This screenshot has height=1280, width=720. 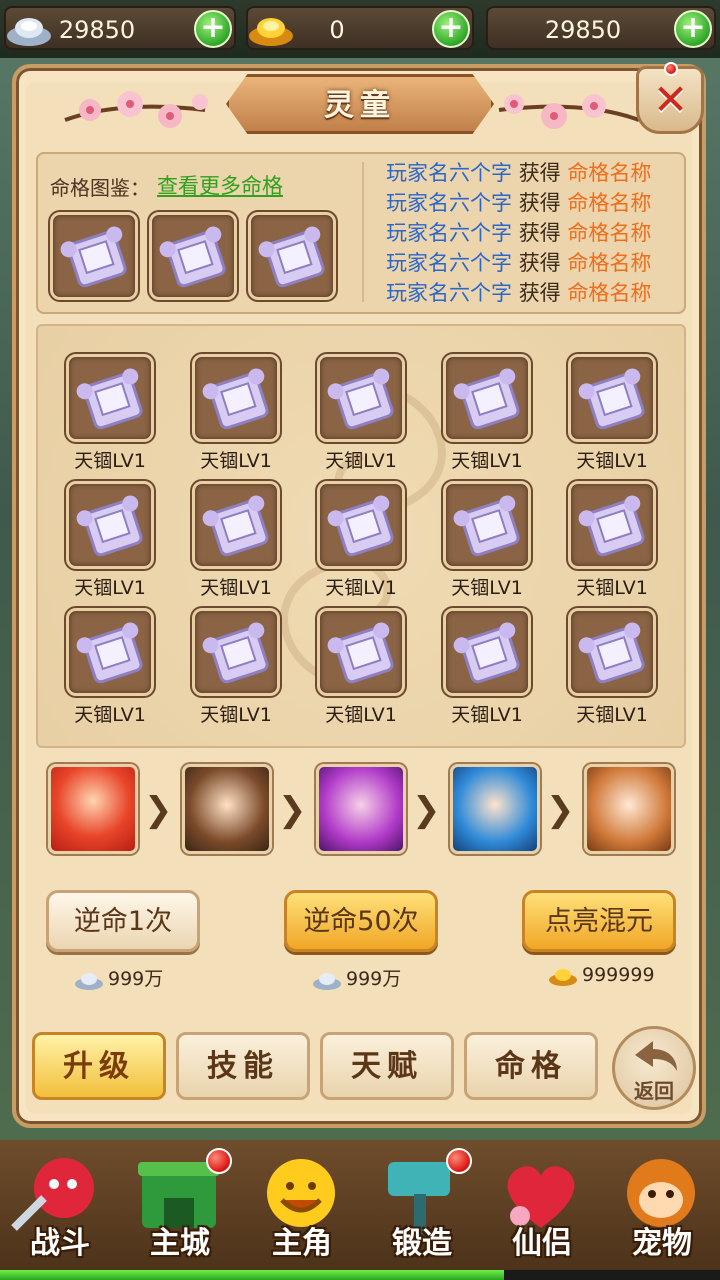 I want to click on tab-upgrade: 升级, so click(x=99, y=1066).